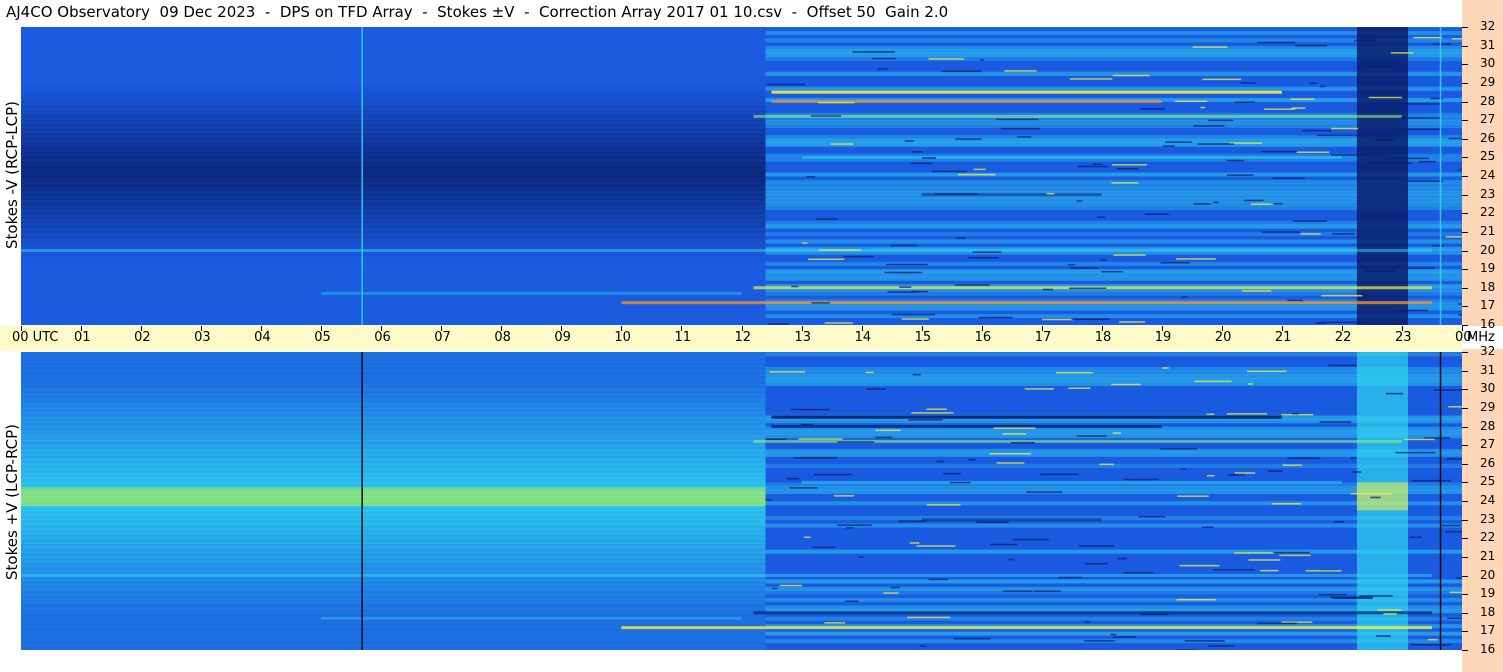  What do you see at coordinates (1488, 268) in the screenshot?
I see `y-tick-label: 19` at bounding box center [1488, 268].